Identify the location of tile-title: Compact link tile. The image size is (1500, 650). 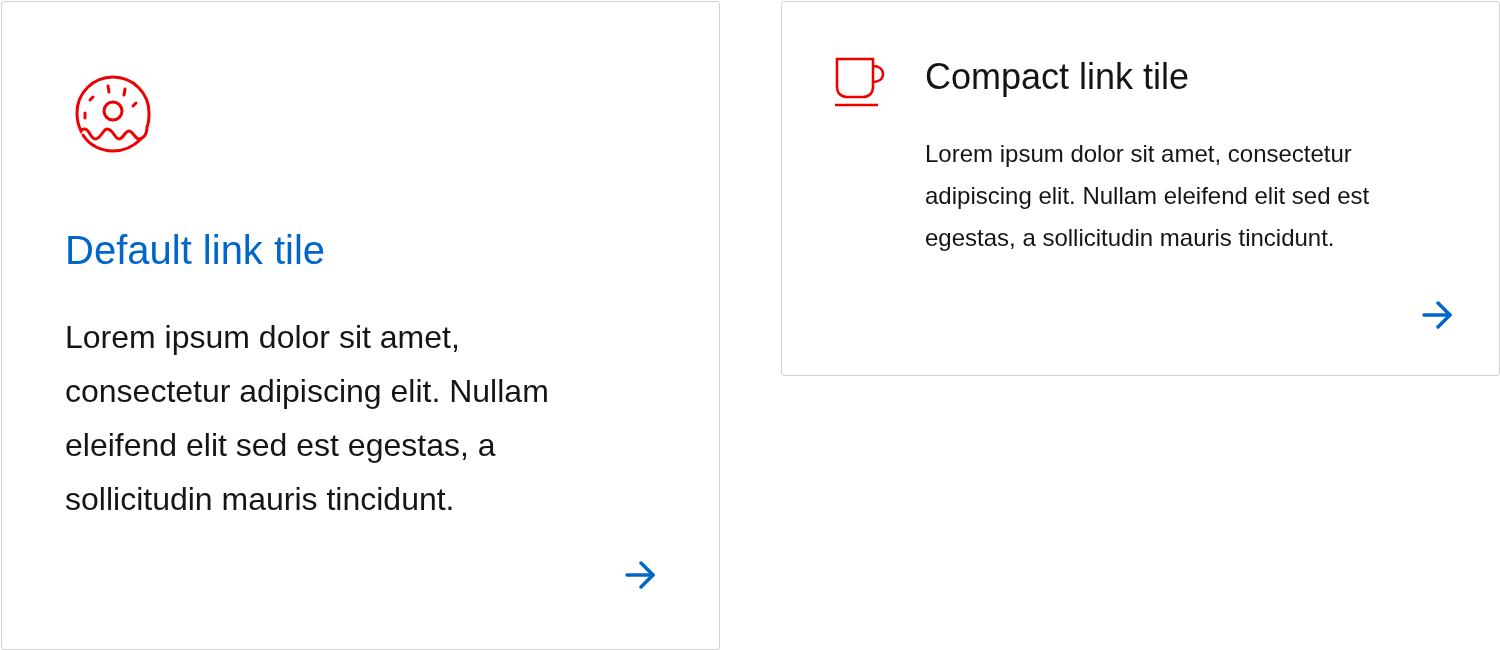
(1058, 77).